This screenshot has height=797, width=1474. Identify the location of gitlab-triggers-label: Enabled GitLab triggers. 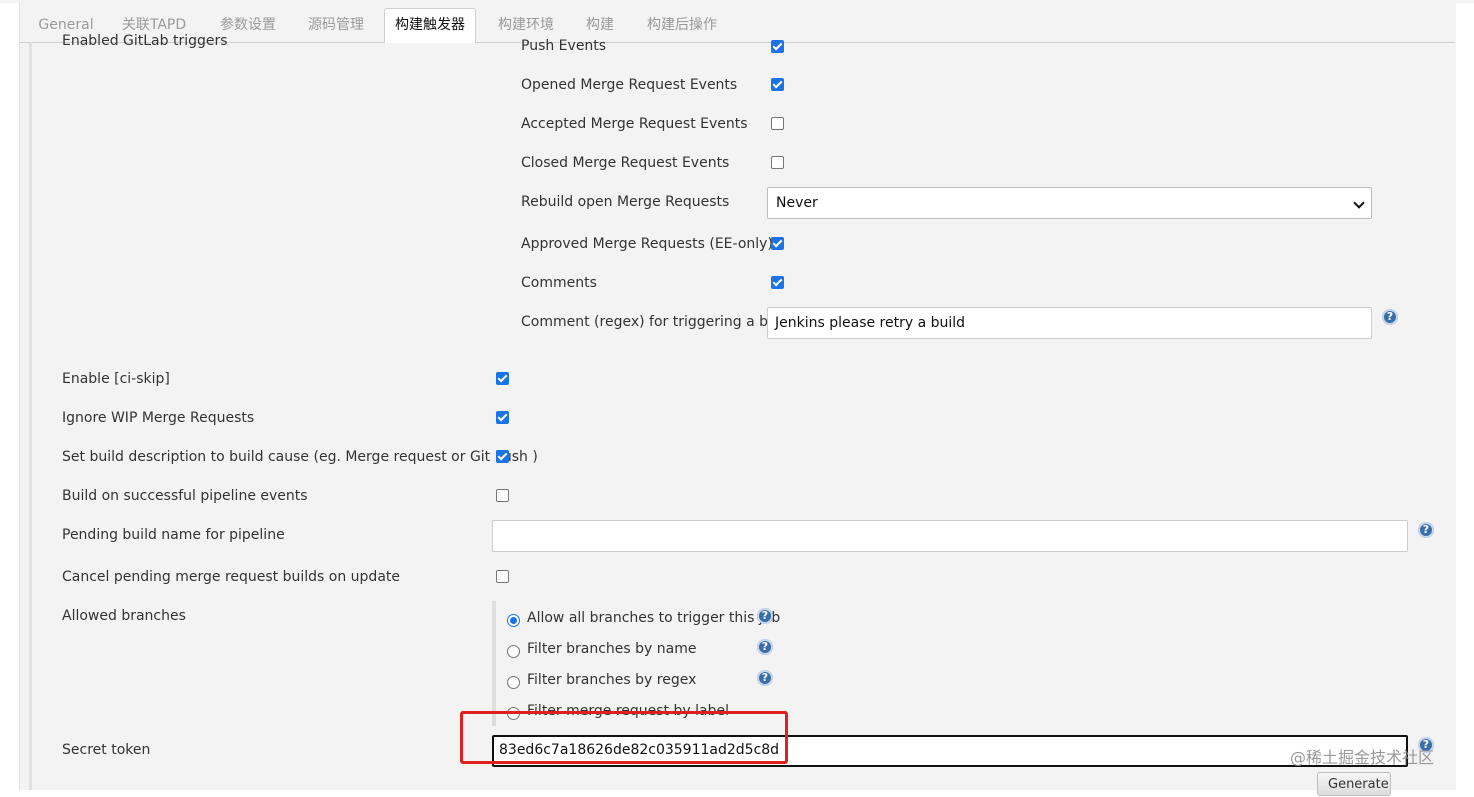
(145, 41).